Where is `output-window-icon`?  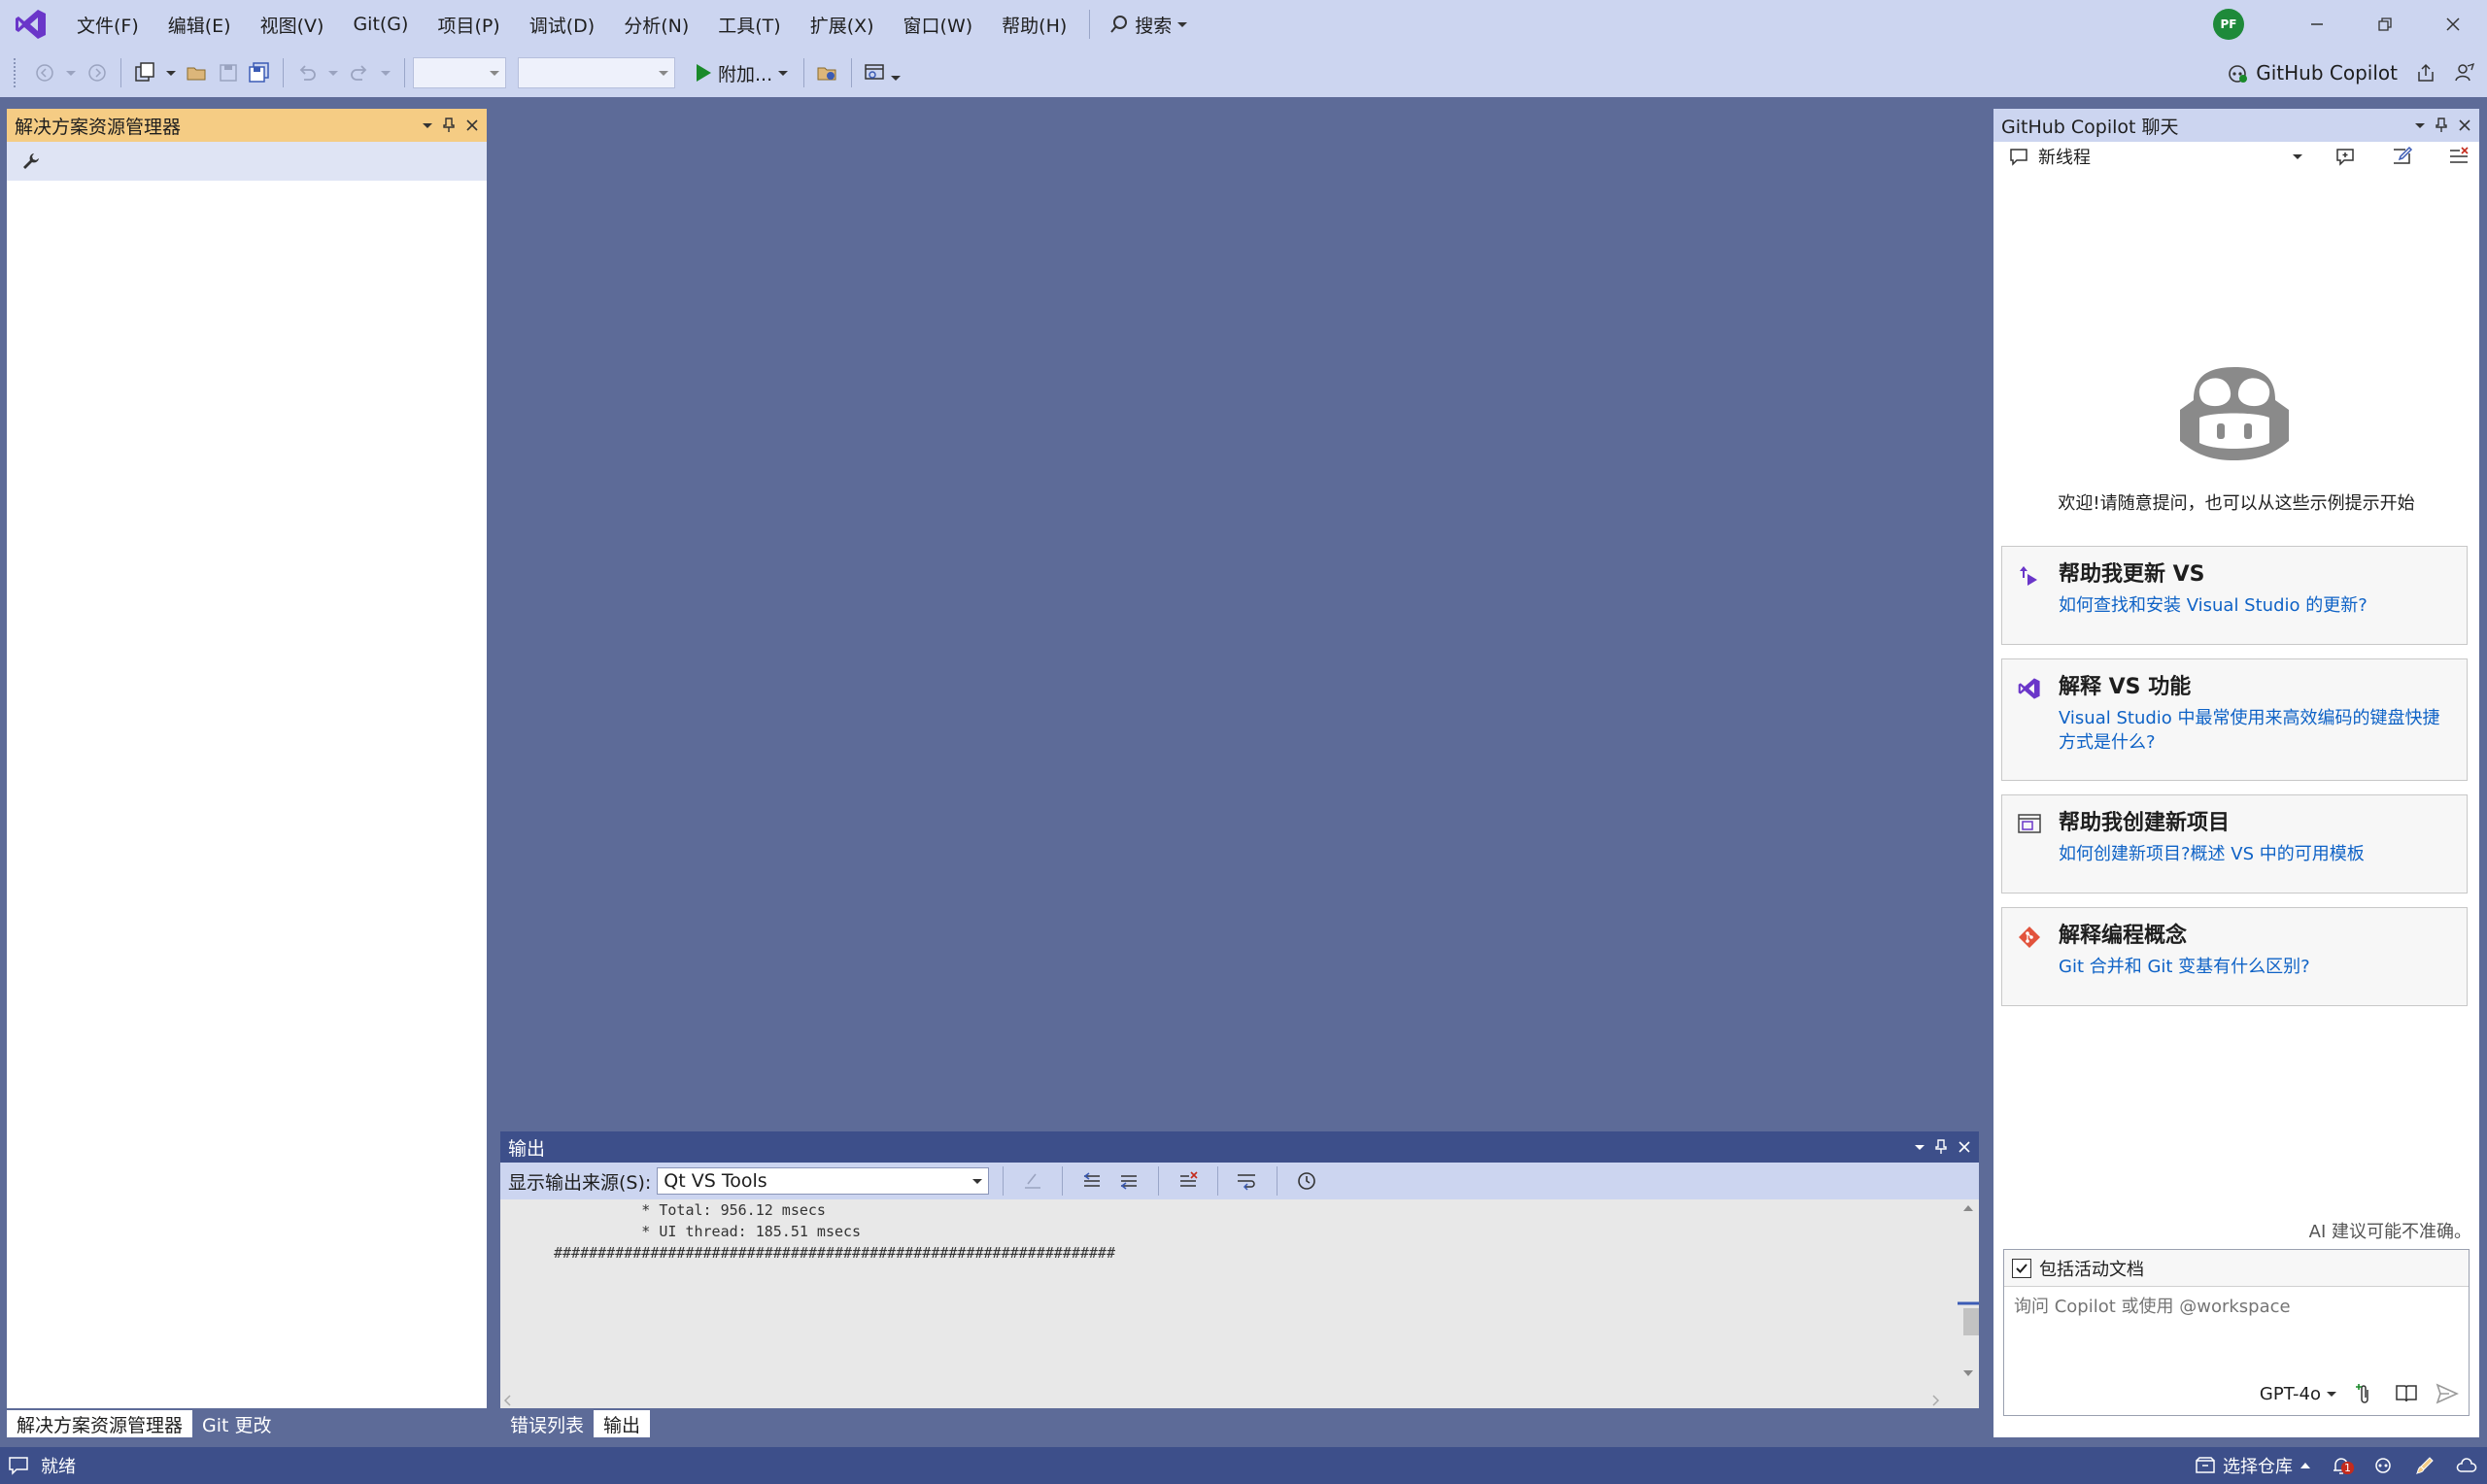 output-window-icon is located at coordinates (18, 1465).